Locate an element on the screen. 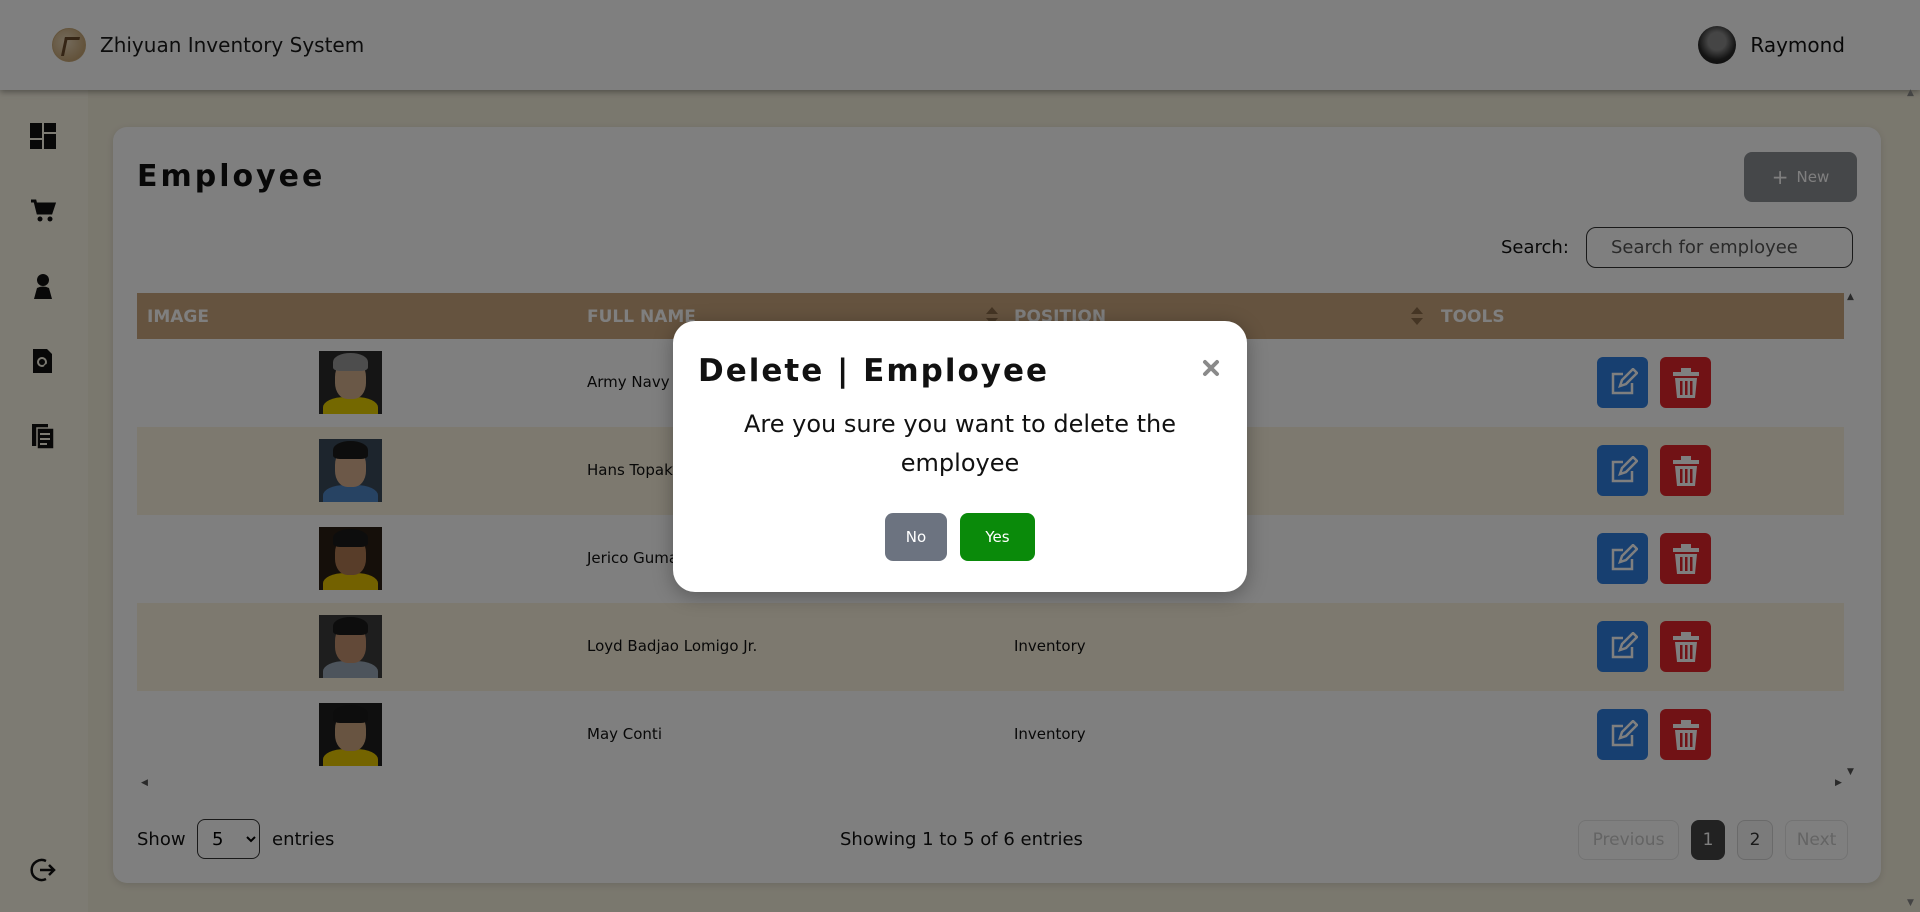 The image size is (1920, 912). page-scroll-down-arrow: ▼ is located at coordinates (1910, 903).